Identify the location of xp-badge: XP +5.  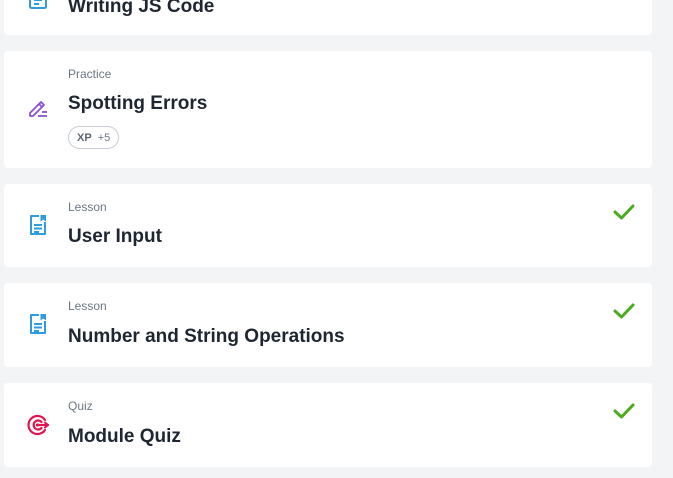
(94, 137).